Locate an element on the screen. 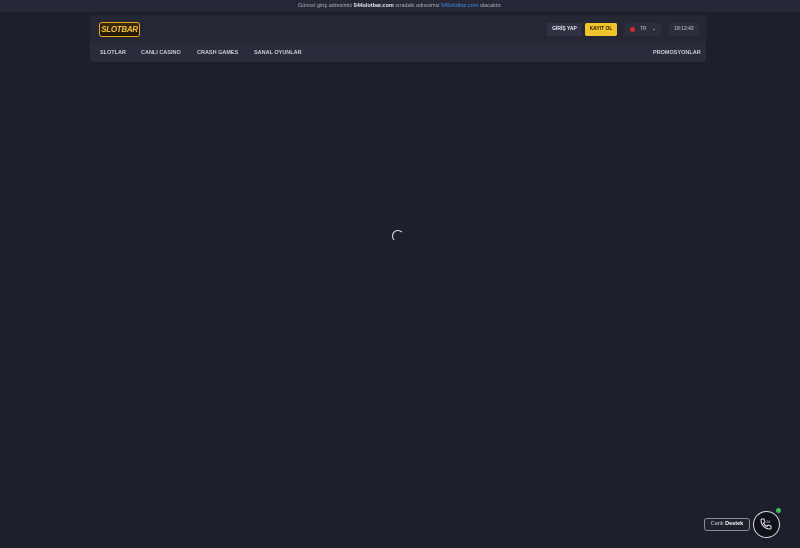 The height and width of the screenshot is (548, 800). announcement-suffix: olacaktır. is located at coordinates (490, 6).